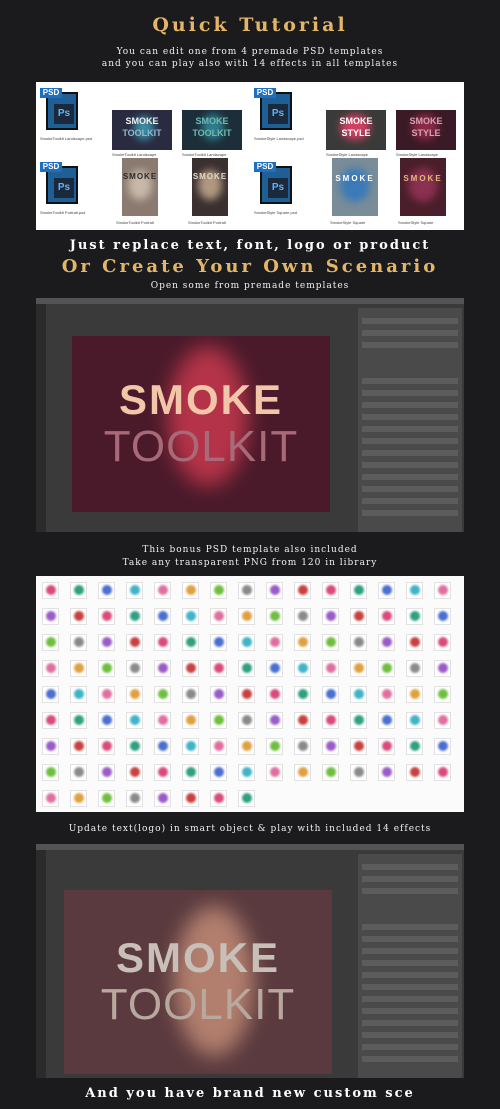 The height and width of the screenshot is (1109, 500). Describe the element at coordinates (66, 138) in the screenshot. I see `file-name: SmokeToolkit Landscape.psd` at that location.